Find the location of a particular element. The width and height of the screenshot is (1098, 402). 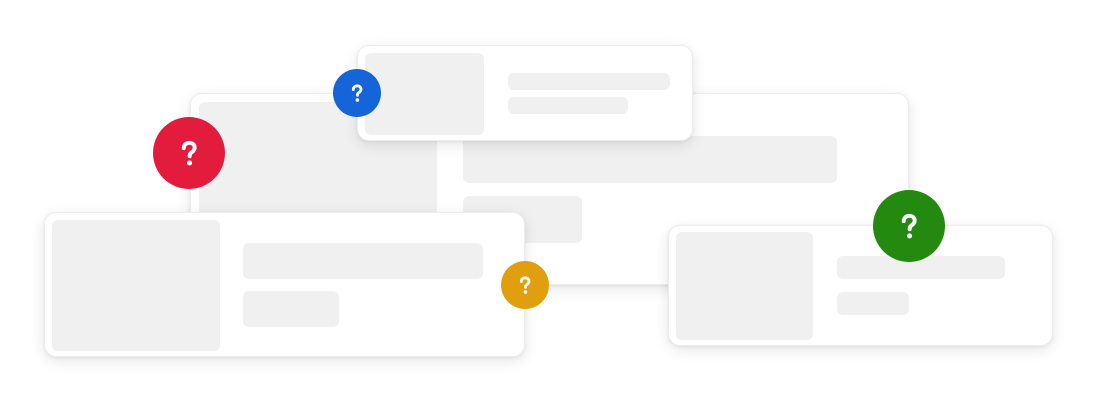

top-card is located at coordinates (525, 93).